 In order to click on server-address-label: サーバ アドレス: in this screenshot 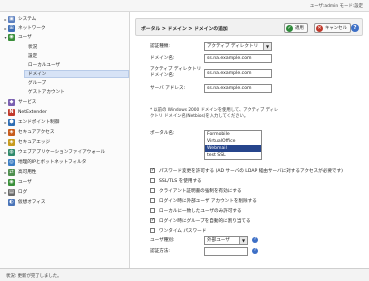, I will do `click(168, 88)`.